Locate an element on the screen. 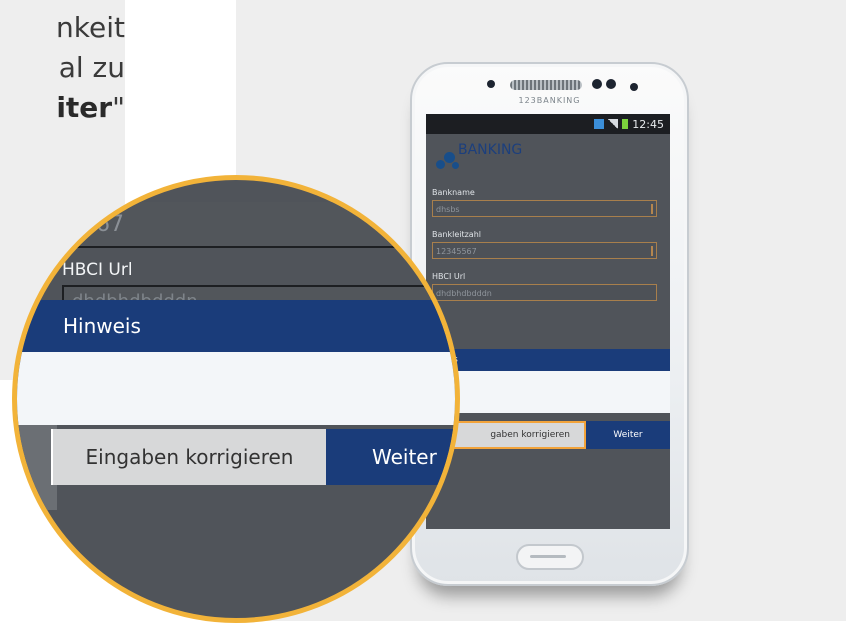  dialog-body is located at coordinates (548, 392).